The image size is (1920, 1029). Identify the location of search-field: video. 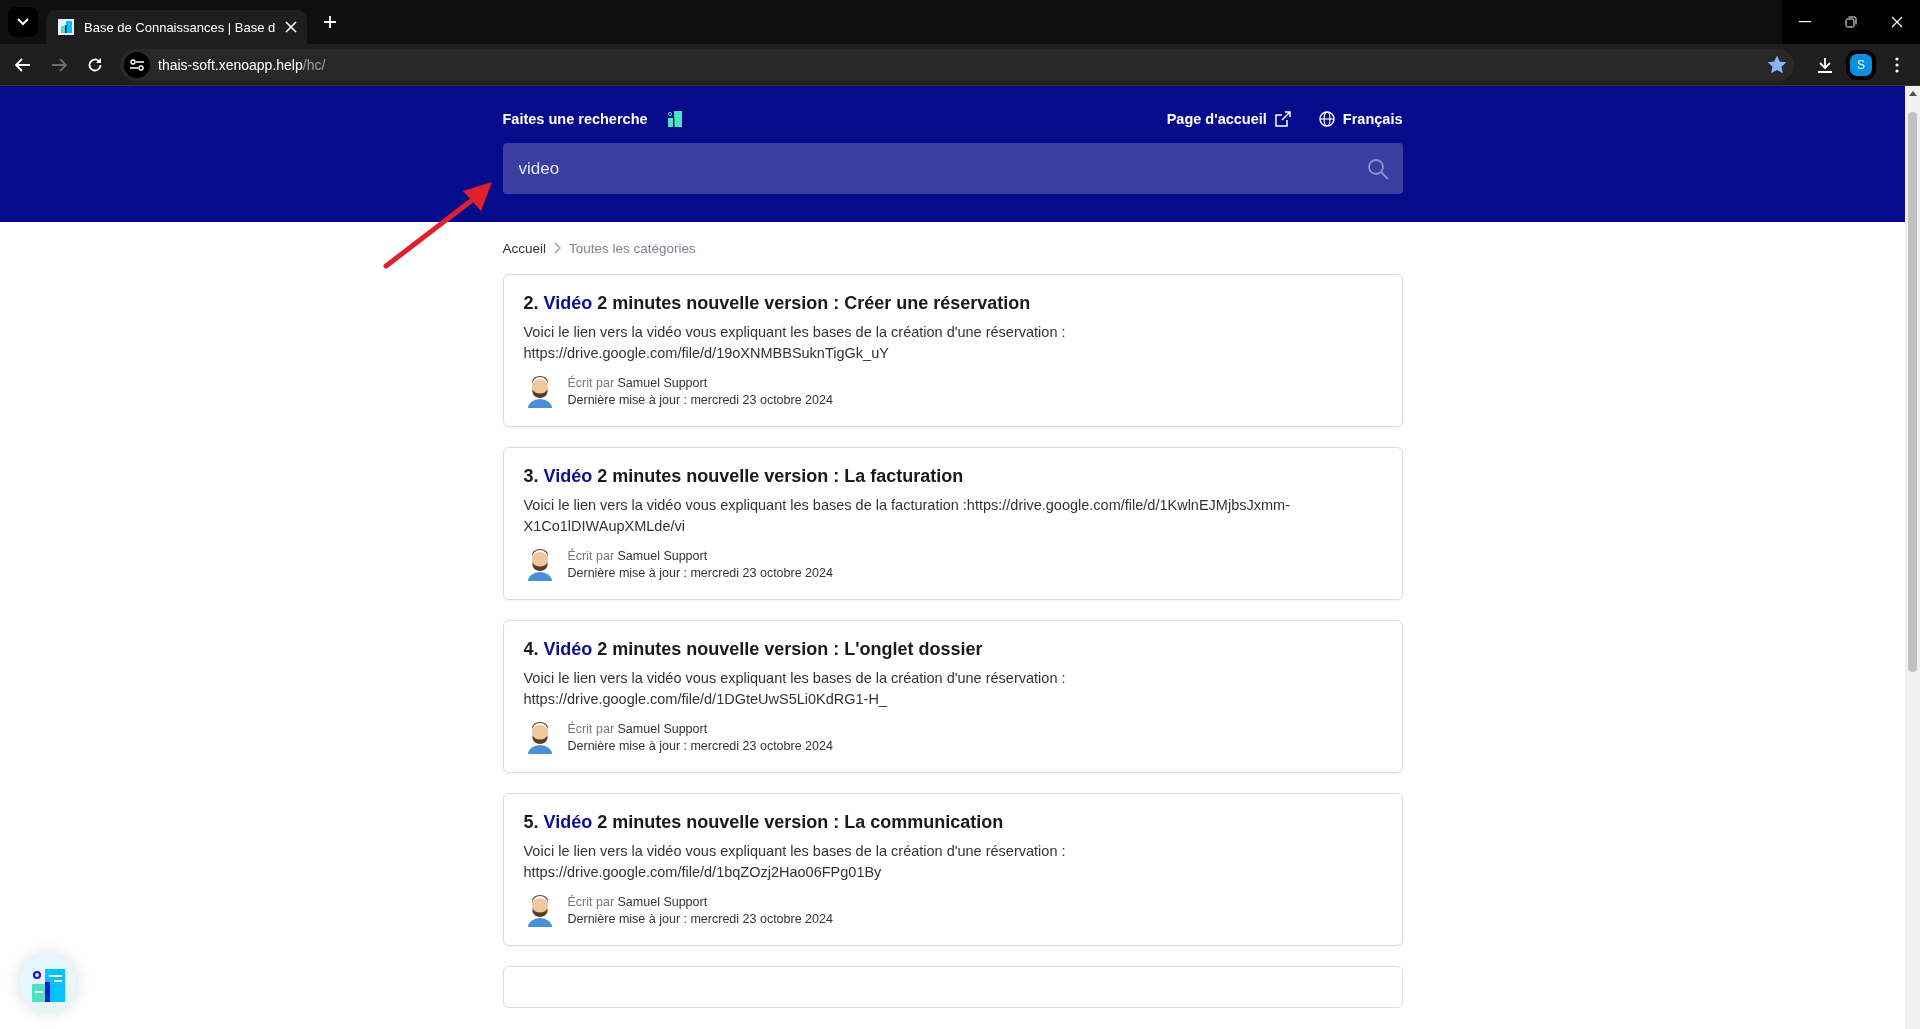
(952, 168).